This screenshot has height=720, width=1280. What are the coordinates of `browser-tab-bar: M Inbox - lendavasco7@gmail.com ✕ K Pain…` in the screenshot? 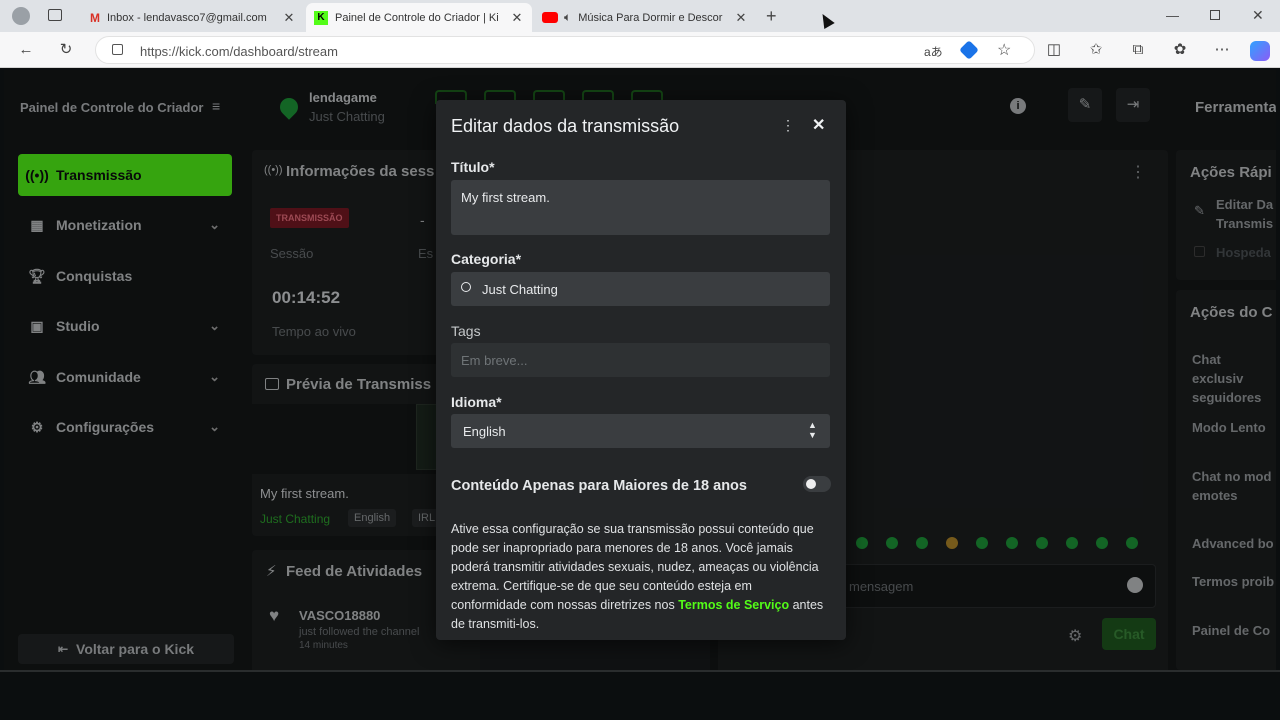 It's located at (640, 16).